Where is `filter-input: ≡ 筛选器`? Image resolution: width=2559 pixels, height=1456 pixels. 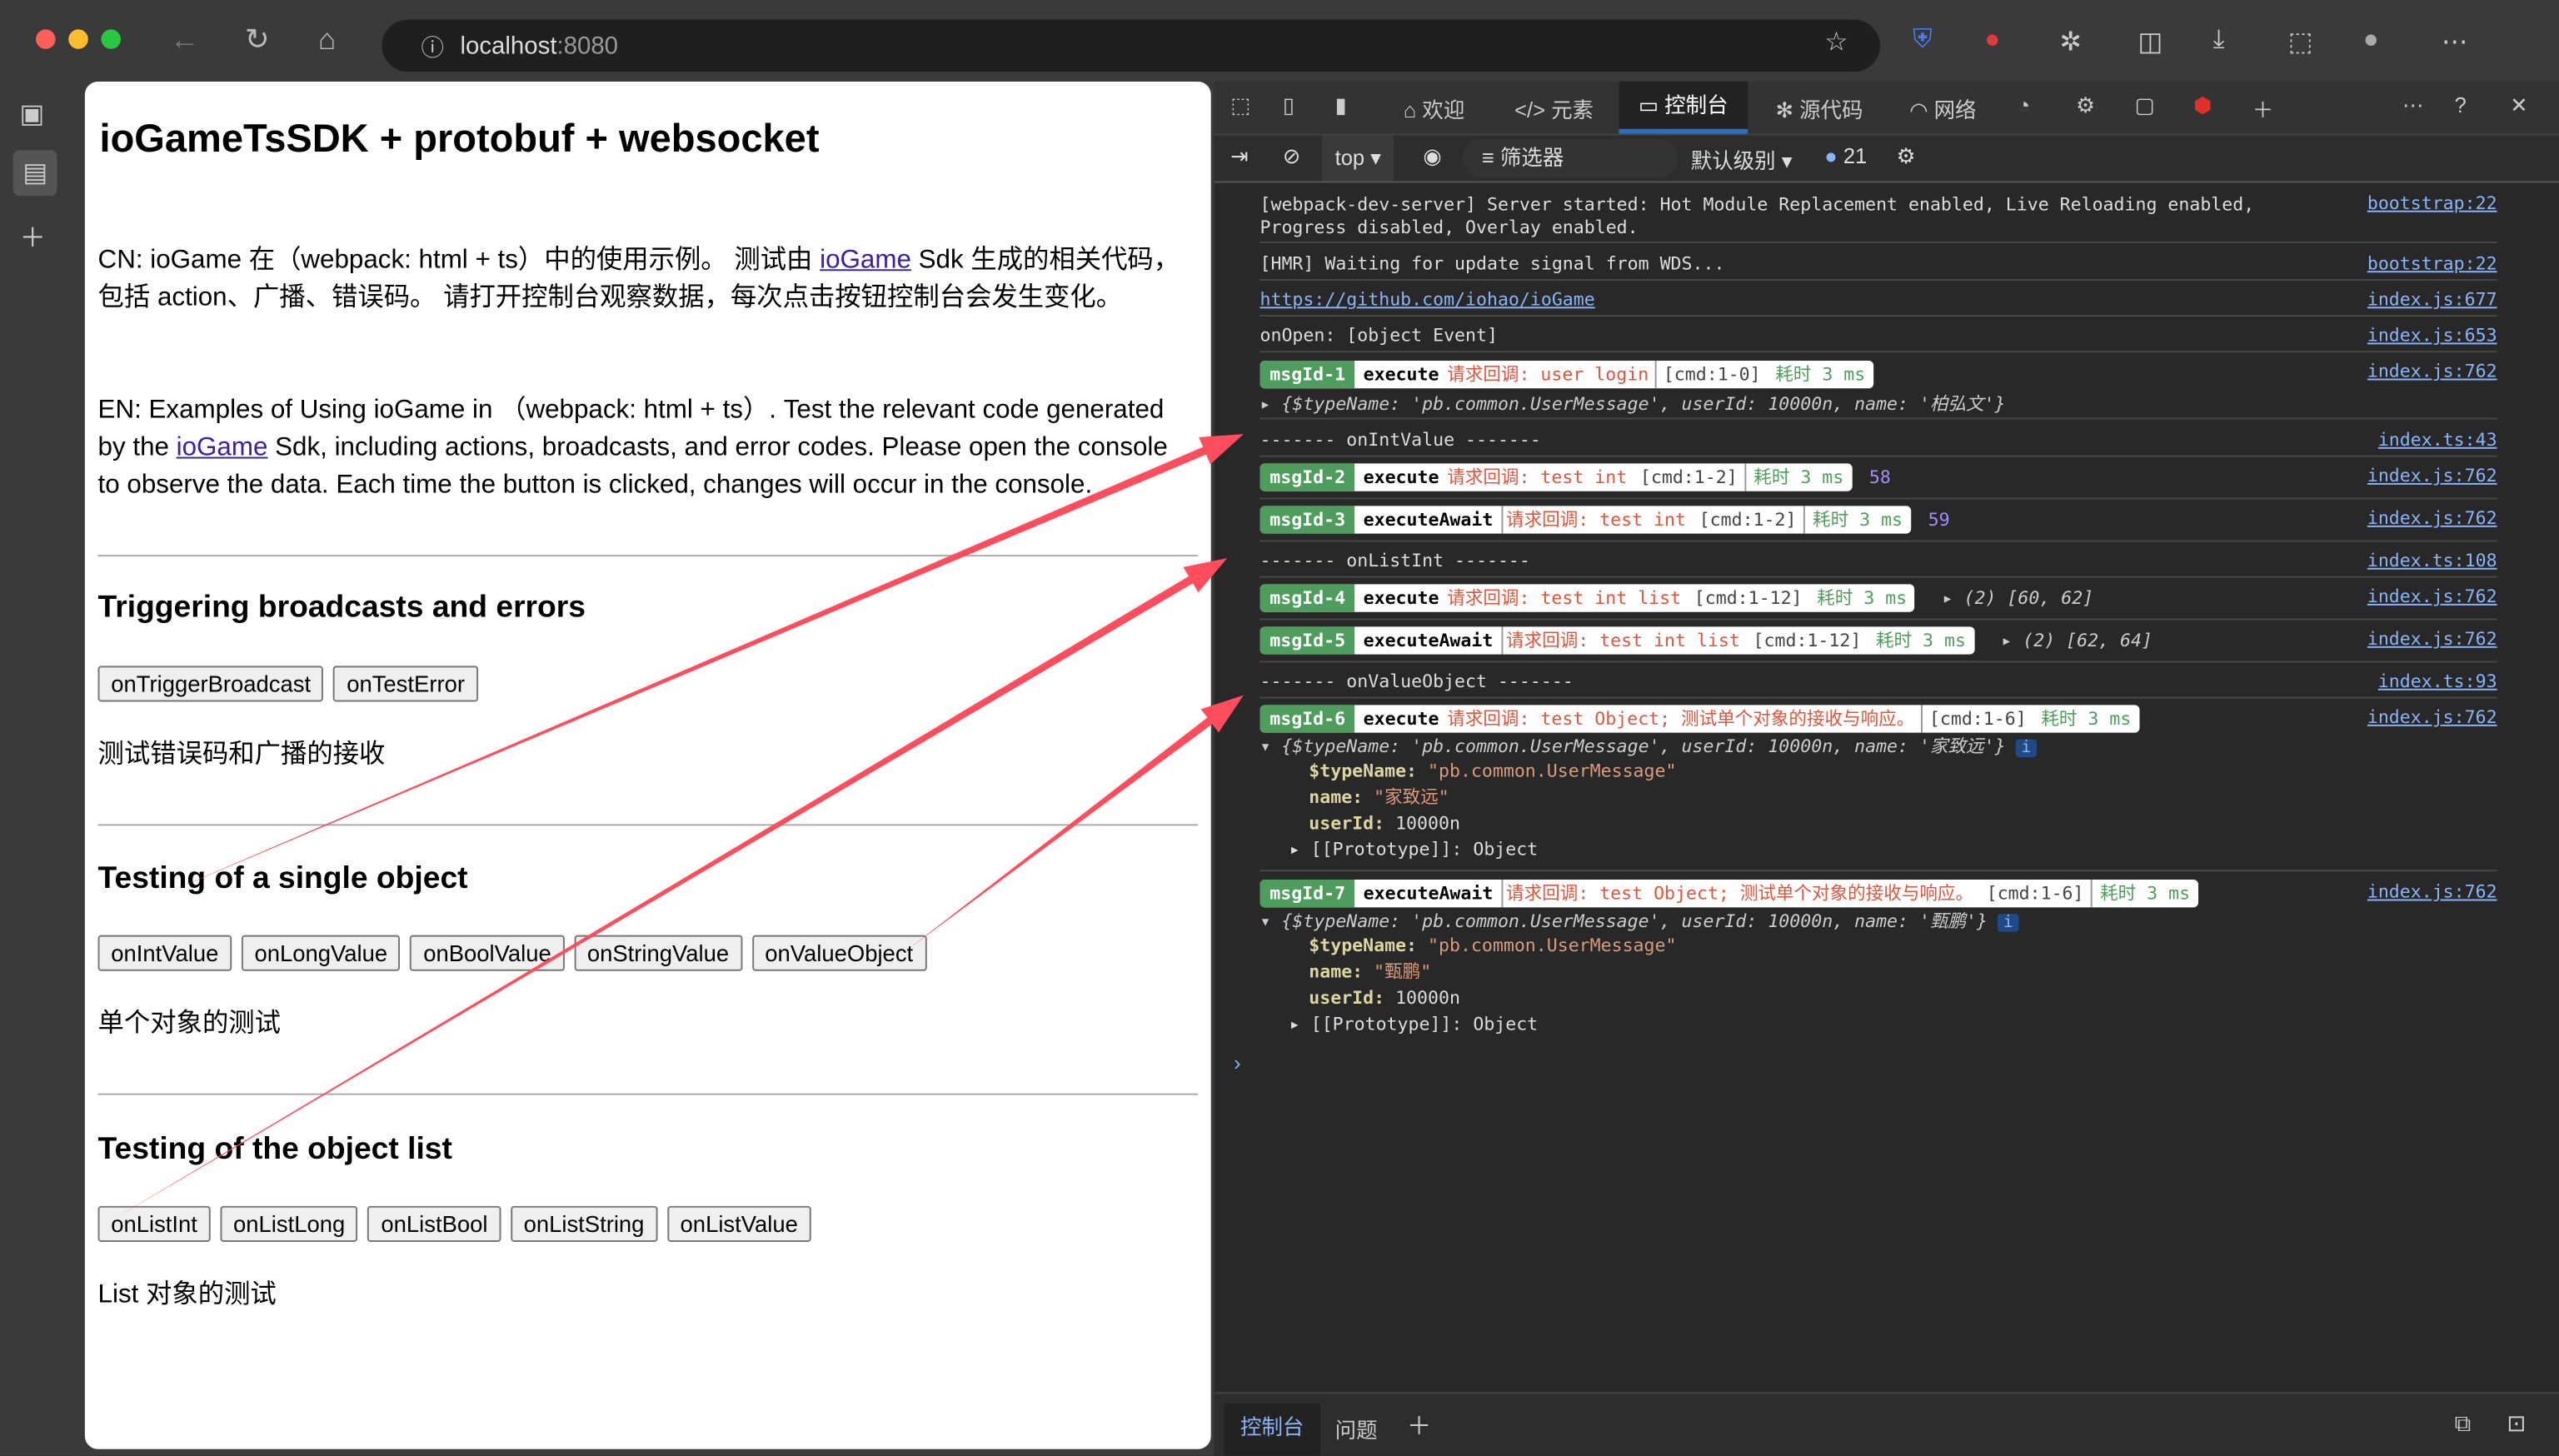 filter-input: ≡ 筛选器 is located at coordinates (1570, 158).